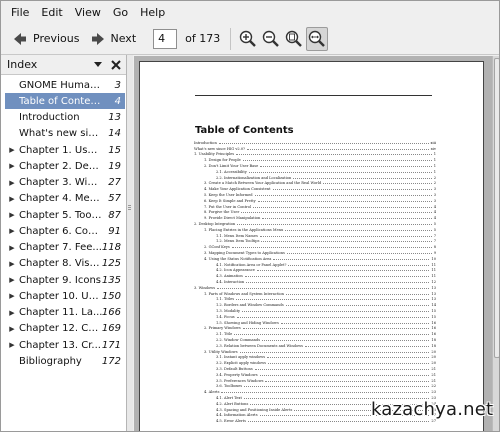  I want to click on sidebar-item: ▶ Chapter 7. Fee... 118, so click(65, 248).